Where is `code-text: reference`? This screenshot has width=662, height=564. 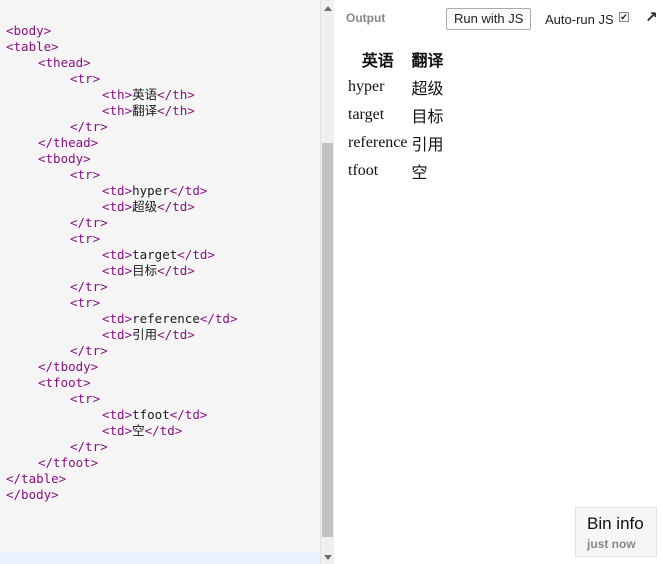 code-text: reference is located at coordinates (166, 318).